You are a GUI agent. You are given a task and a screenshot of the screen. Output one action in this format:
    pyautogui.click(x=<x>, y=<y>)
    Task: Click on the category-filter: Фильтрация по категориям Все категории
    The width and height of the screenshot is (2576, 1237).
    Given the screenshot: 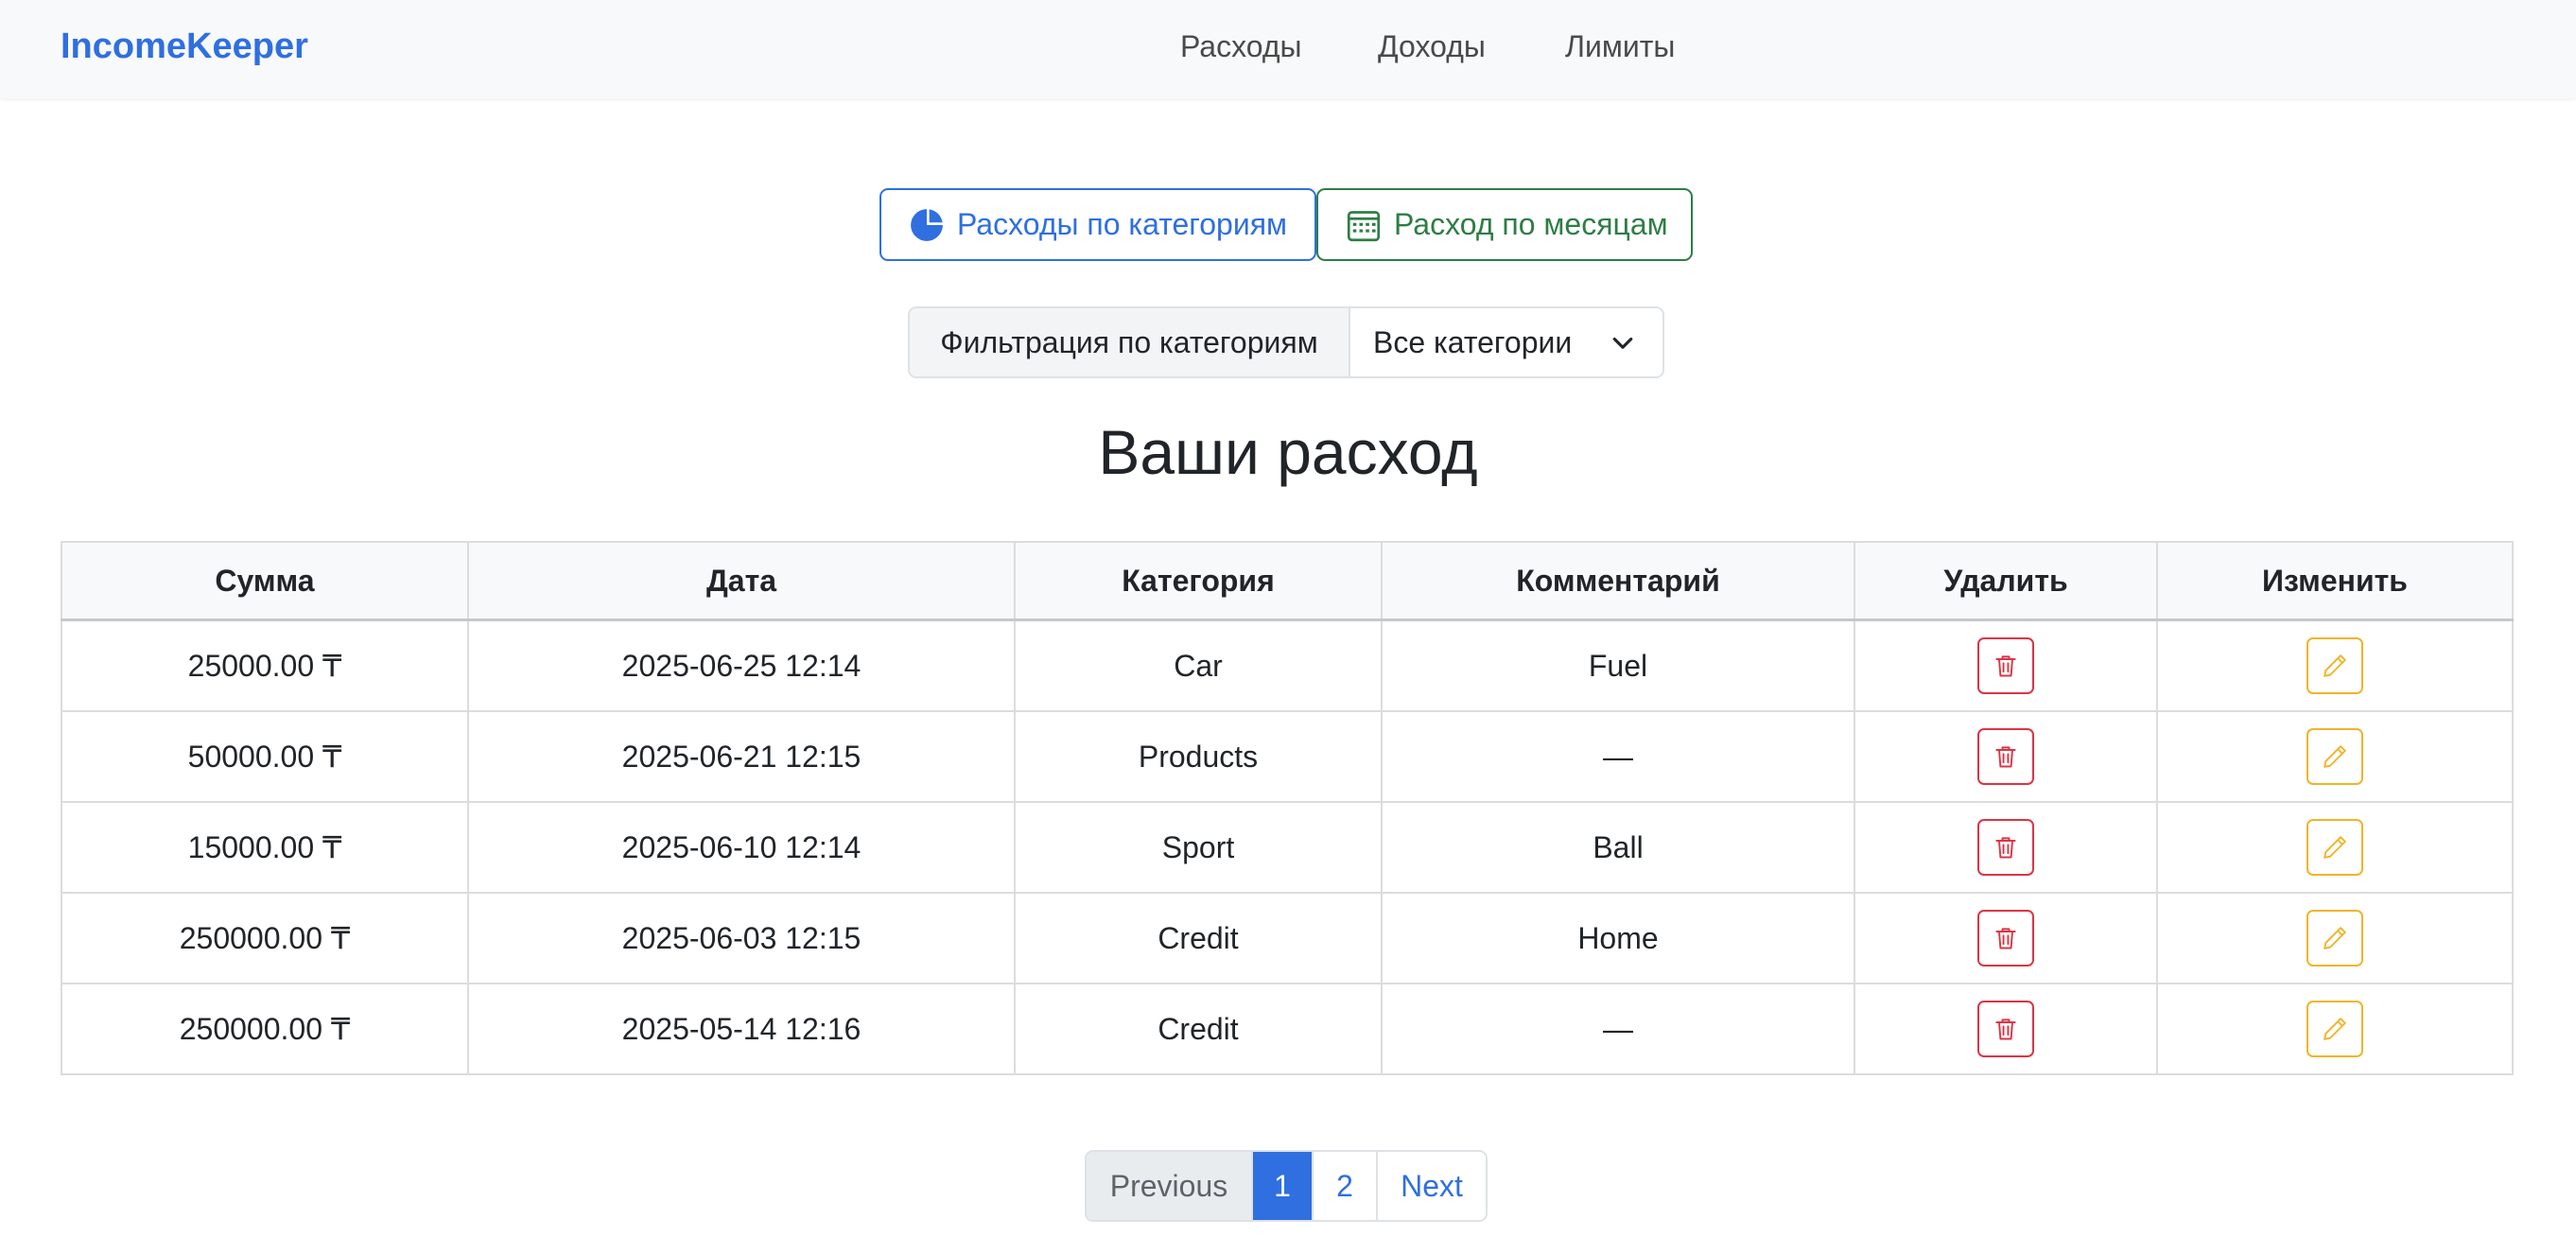 What is the action you would take?
    pyautogui.click(x=1286, y=342)
    